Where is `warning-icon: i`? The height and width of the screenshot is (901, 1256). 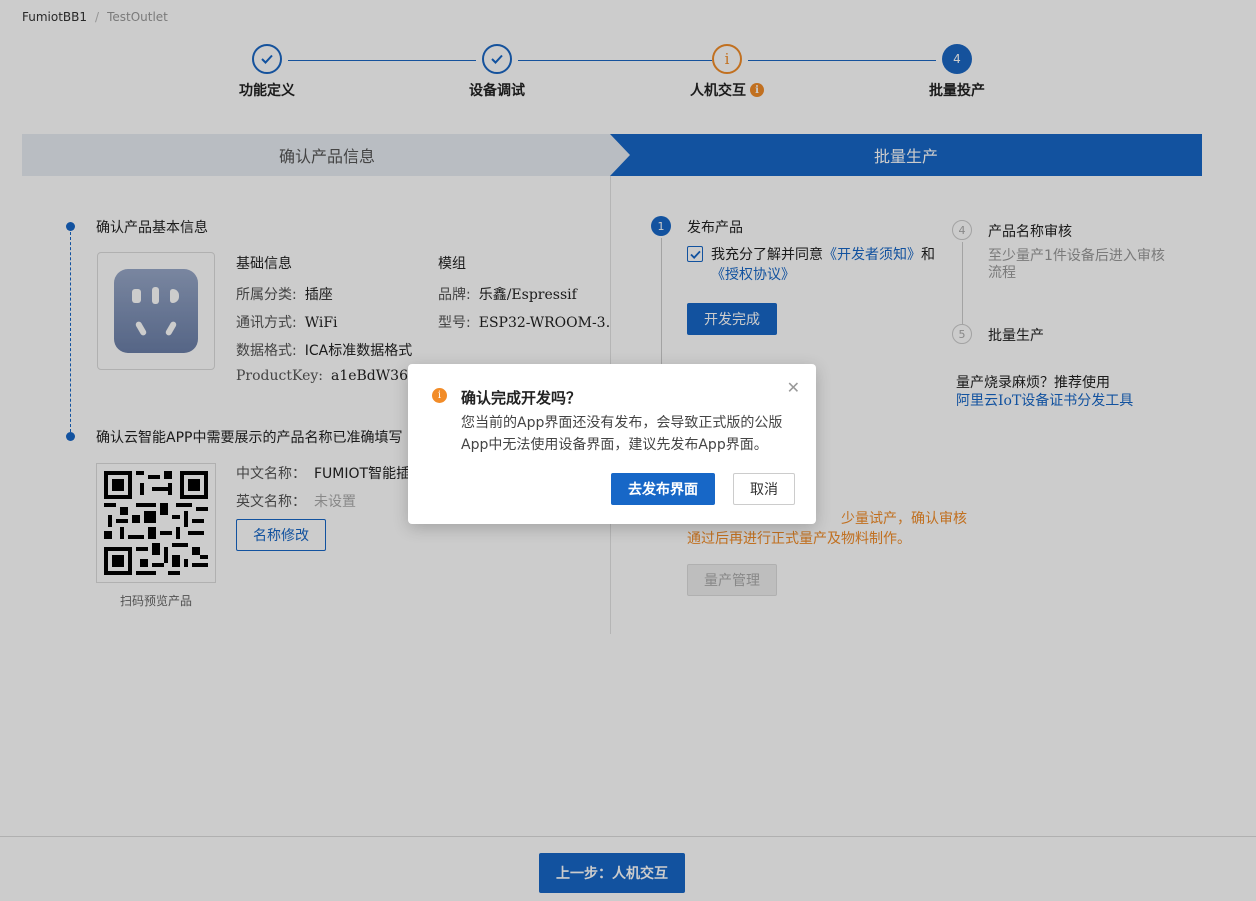 warning-icon: i is located at coordinates (439, 395).